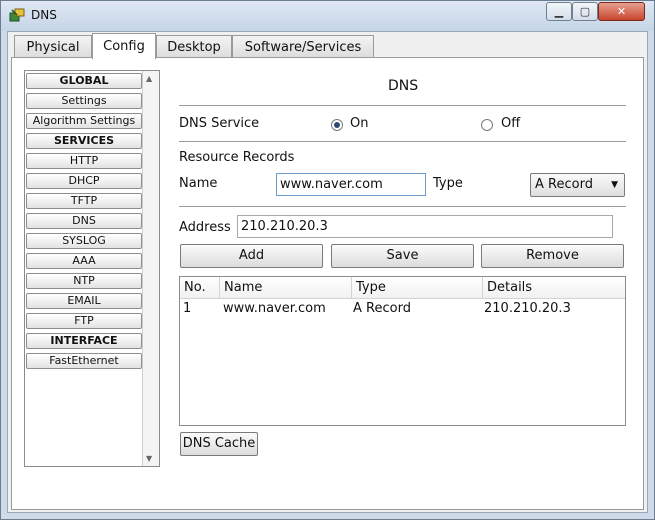 The width and height of the screenshot is (655, 520). Describe the element at coordinates (219, 123) in the screenshot. I see `dns-service-label: DNS Service` at that location.